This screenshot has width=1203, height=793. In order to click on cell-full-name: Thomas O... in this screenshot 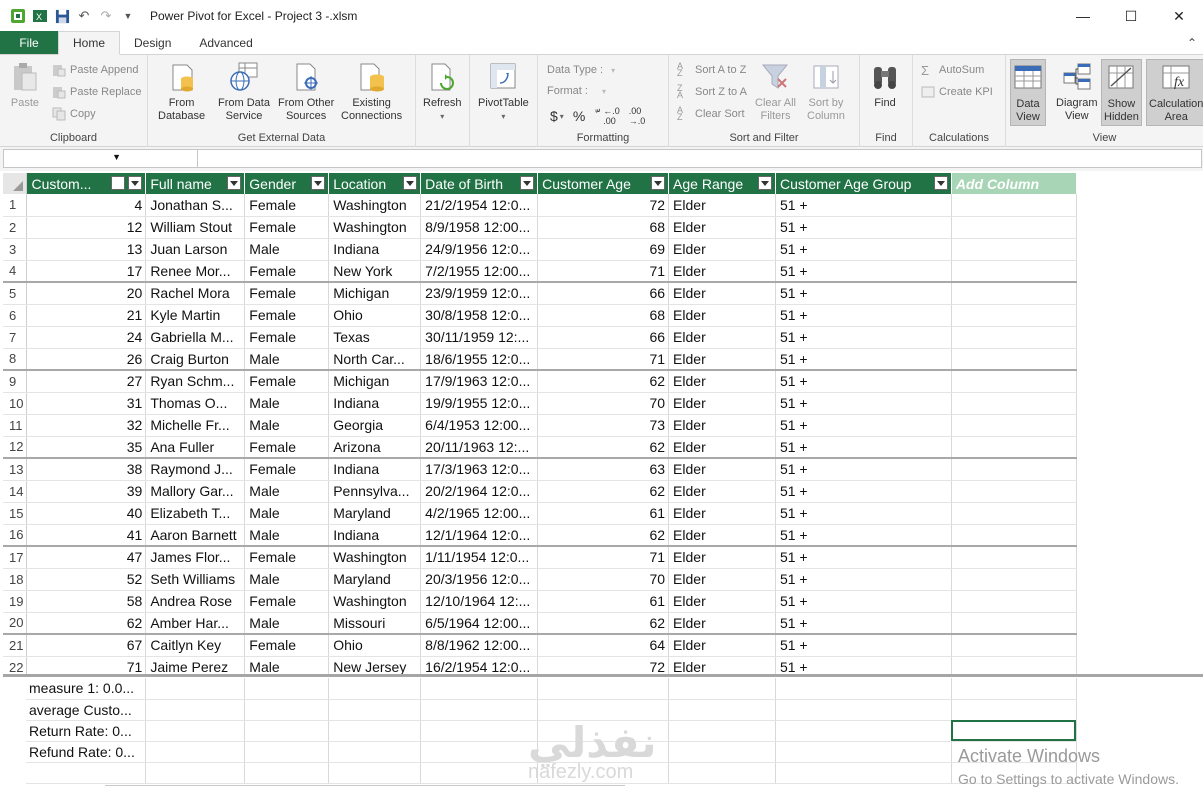, I will do `click(195, 403)`.